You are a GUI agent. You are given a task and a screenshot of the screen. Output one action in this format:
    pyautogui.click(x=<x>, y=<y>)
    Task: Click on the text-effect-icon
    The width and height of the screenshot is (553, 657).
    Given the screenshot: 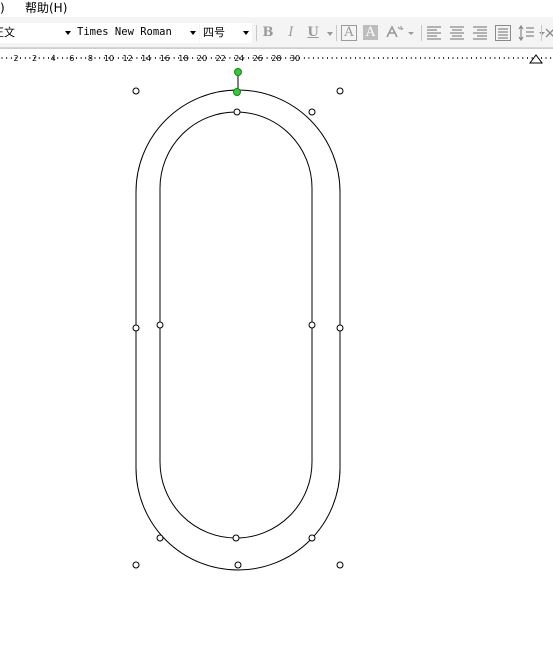 What is the action you would take?
    pyautogui.click(x=400, y=33)
    